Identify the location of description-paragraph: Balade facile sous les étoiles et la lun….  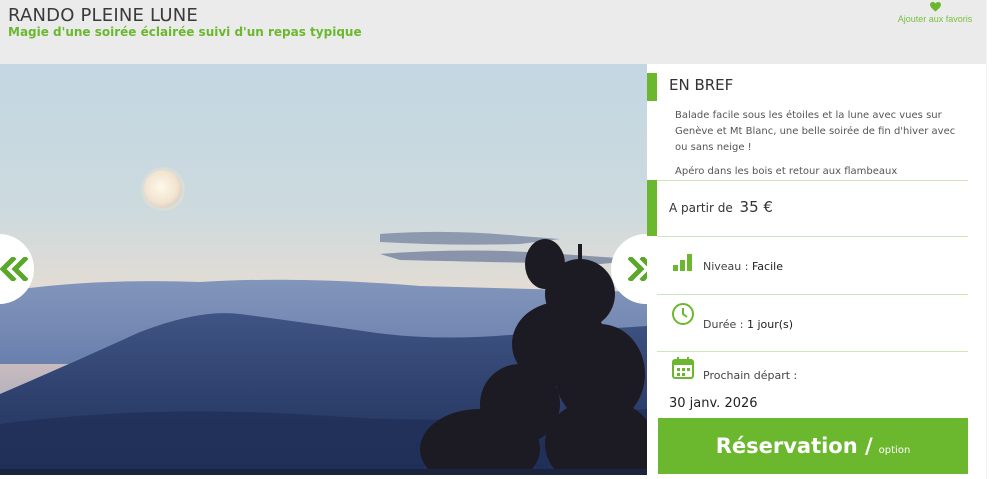
(815, 131).